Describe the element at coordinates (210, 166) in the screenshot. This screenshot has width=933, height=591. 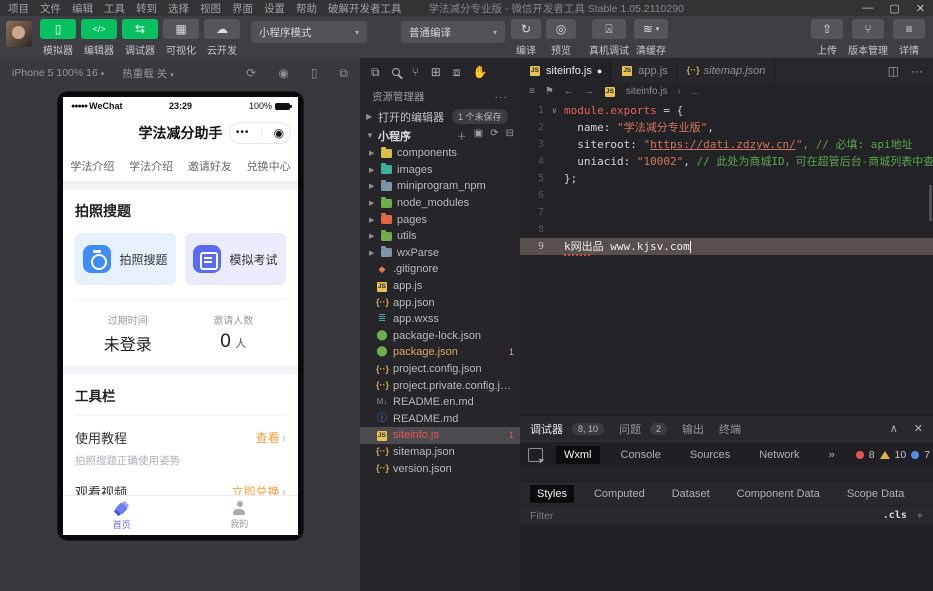
I see `tab-invite: 邀请好友` at that location.